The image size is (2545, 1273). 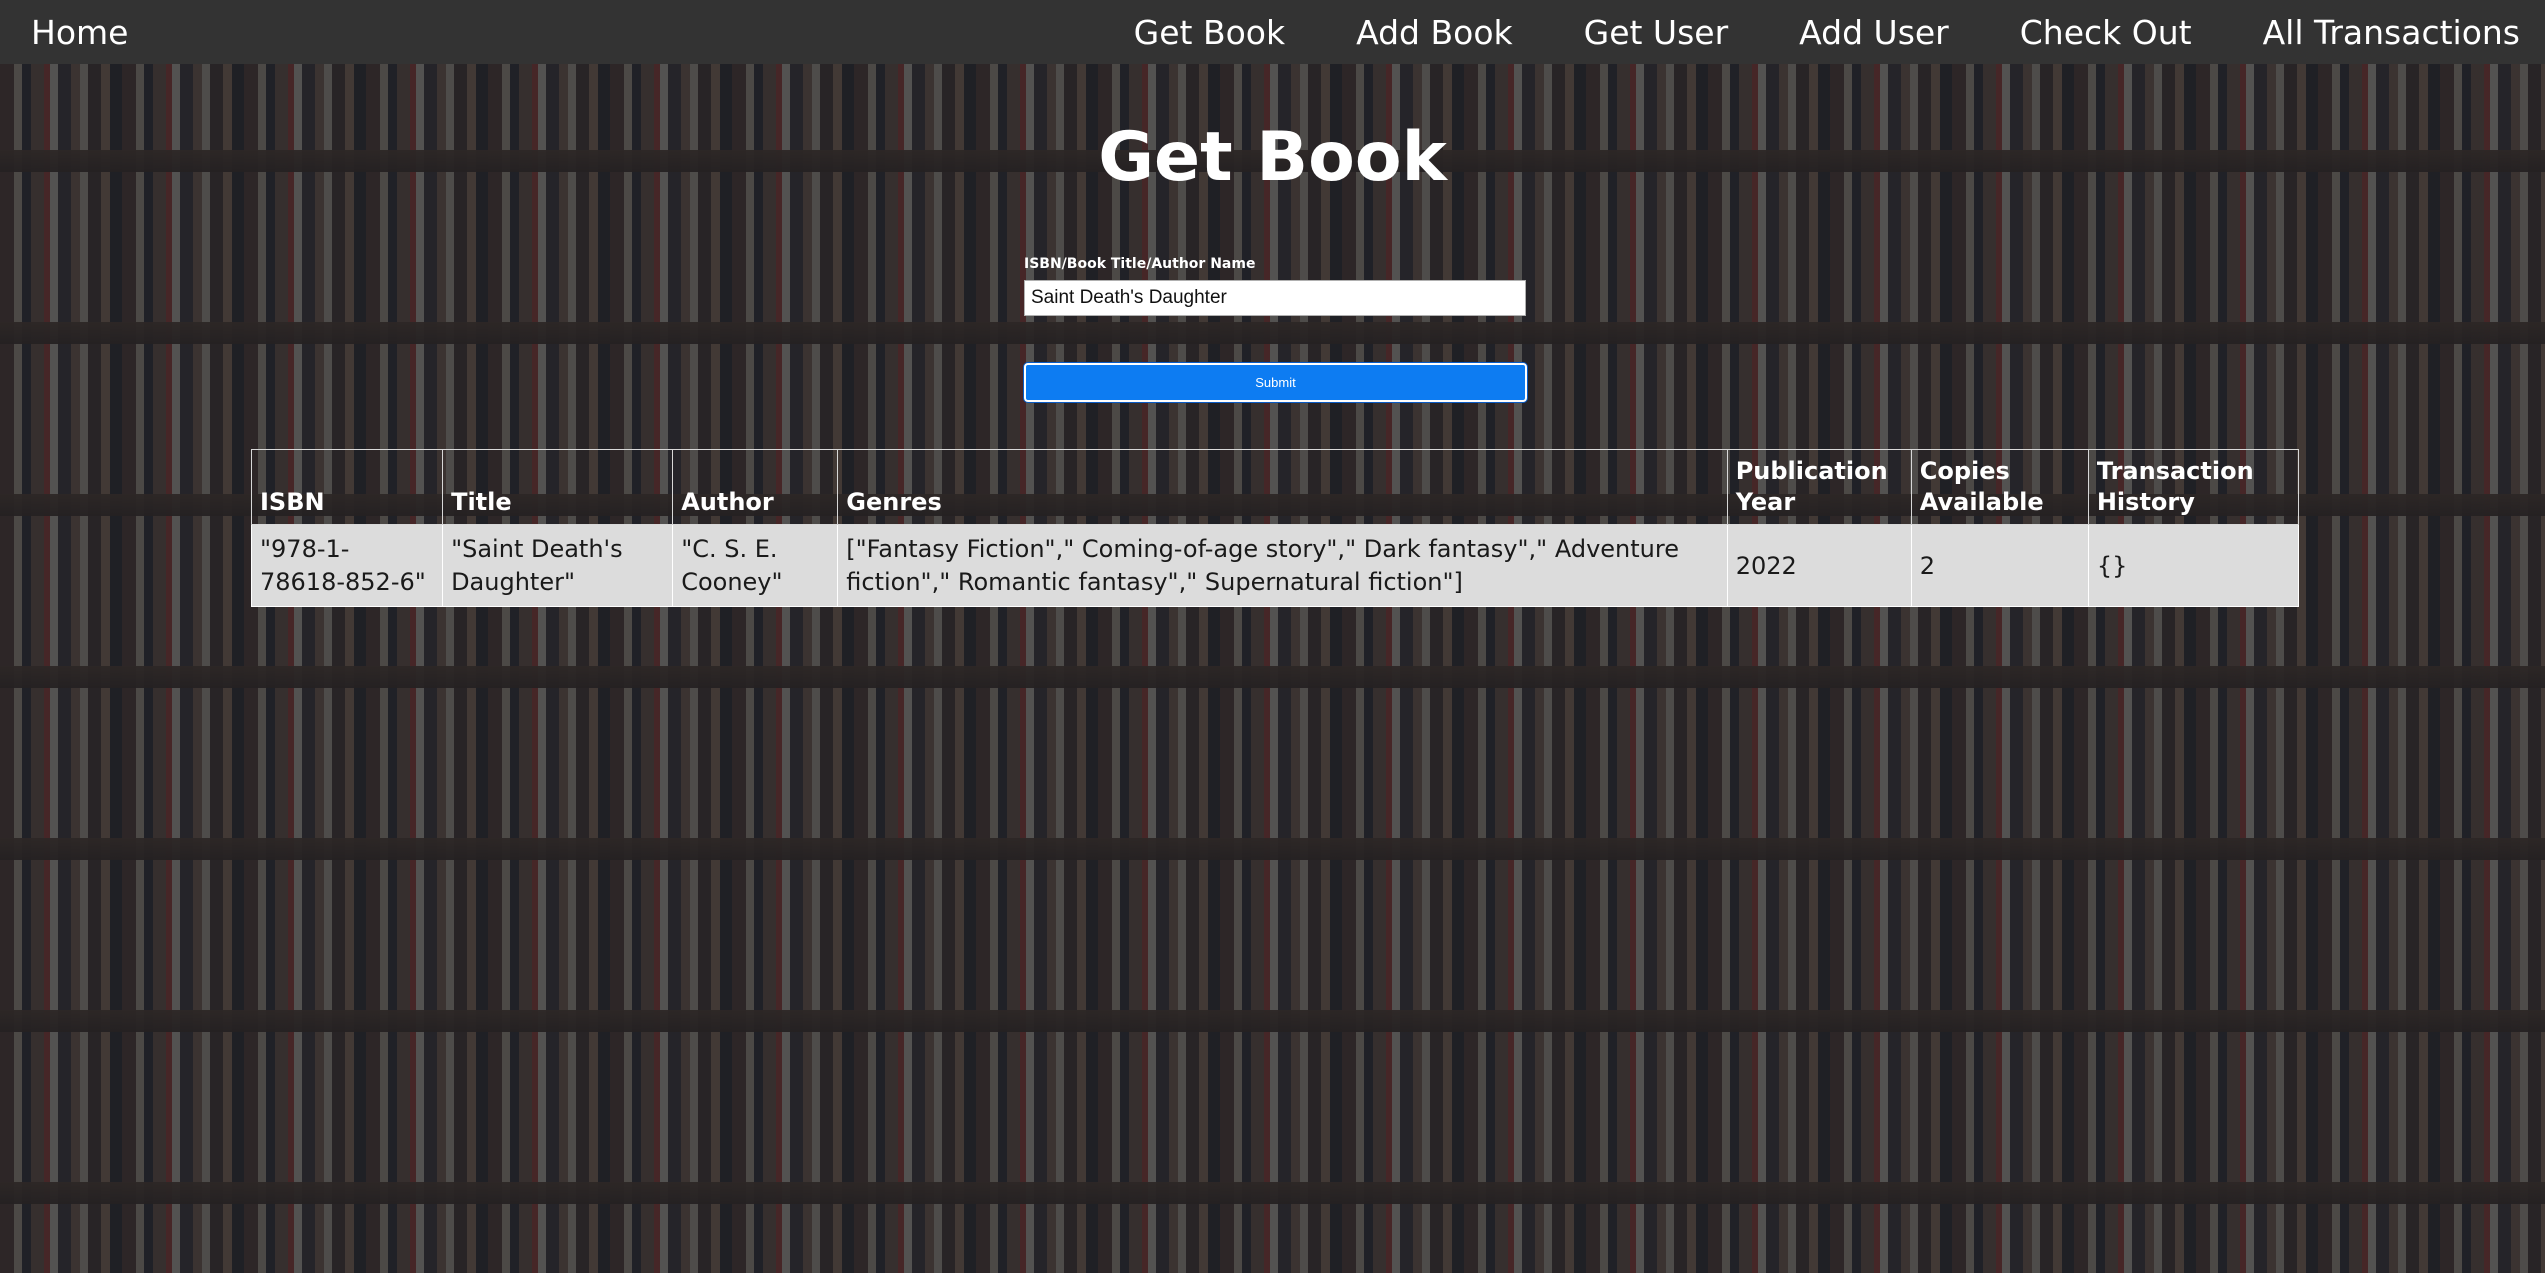 I want to click on cell-copies-available: 2, so click(x=1999, y=566).